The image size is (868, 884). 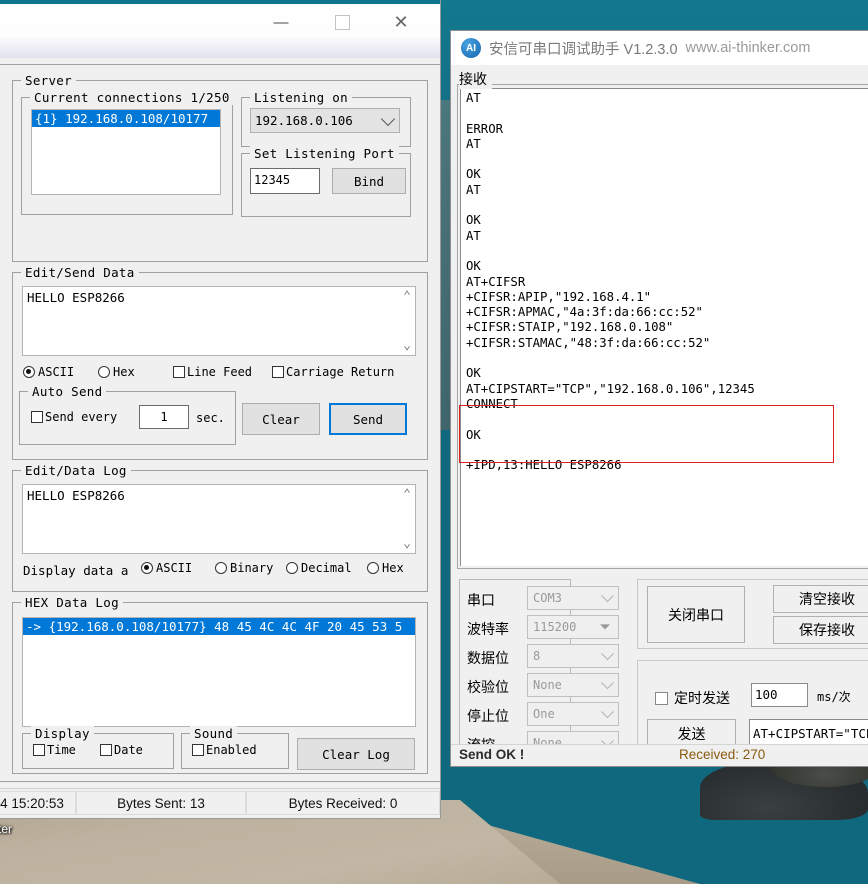 I want to click on radio-send-hex-label: Hex, so click(x=124, y=372).